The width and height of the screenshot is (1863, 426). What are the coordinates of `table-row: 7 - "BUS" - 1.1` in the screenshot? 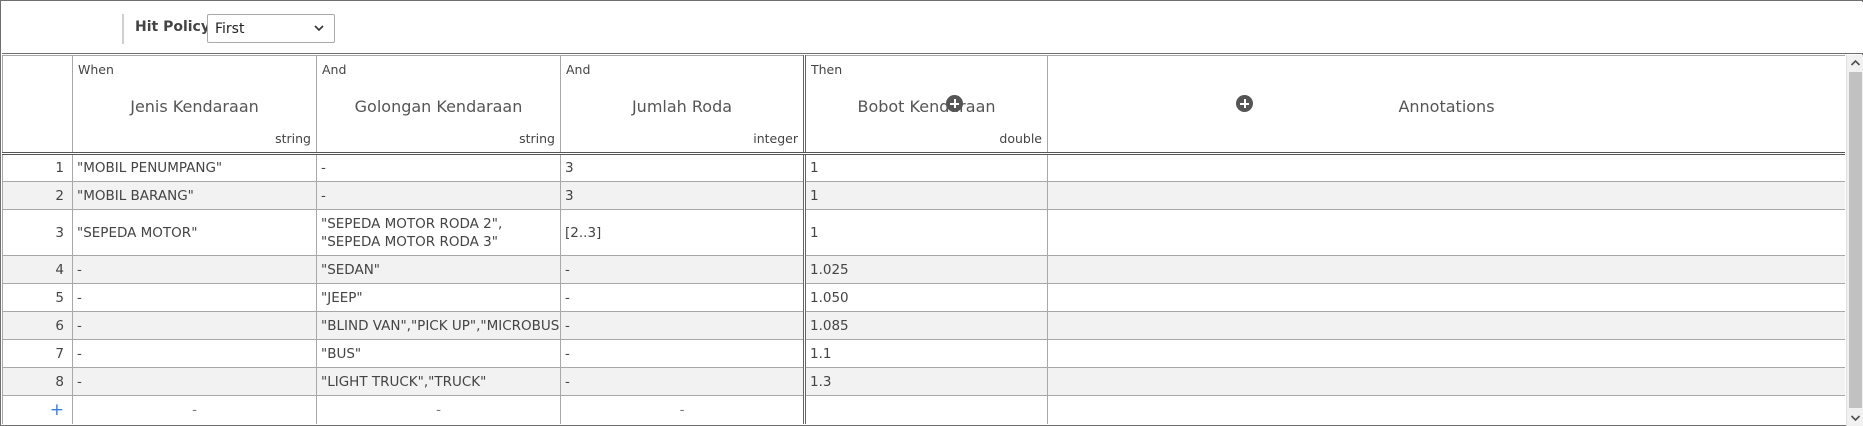 It's located at (923, 353).